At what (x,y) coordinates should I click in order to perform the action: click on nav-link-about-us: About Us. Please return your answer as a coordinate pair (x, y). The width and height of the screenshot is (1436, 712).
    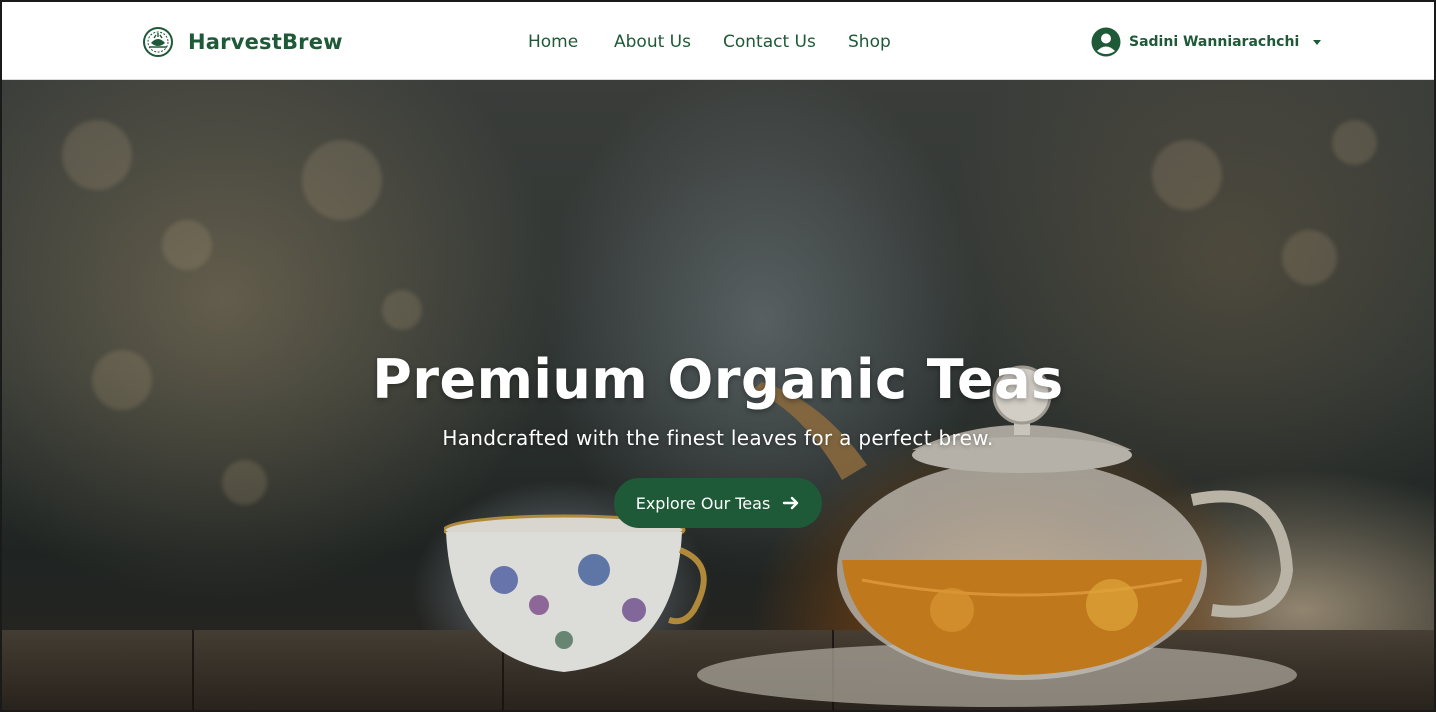
    Looking at the image, I should click on (668, 42).